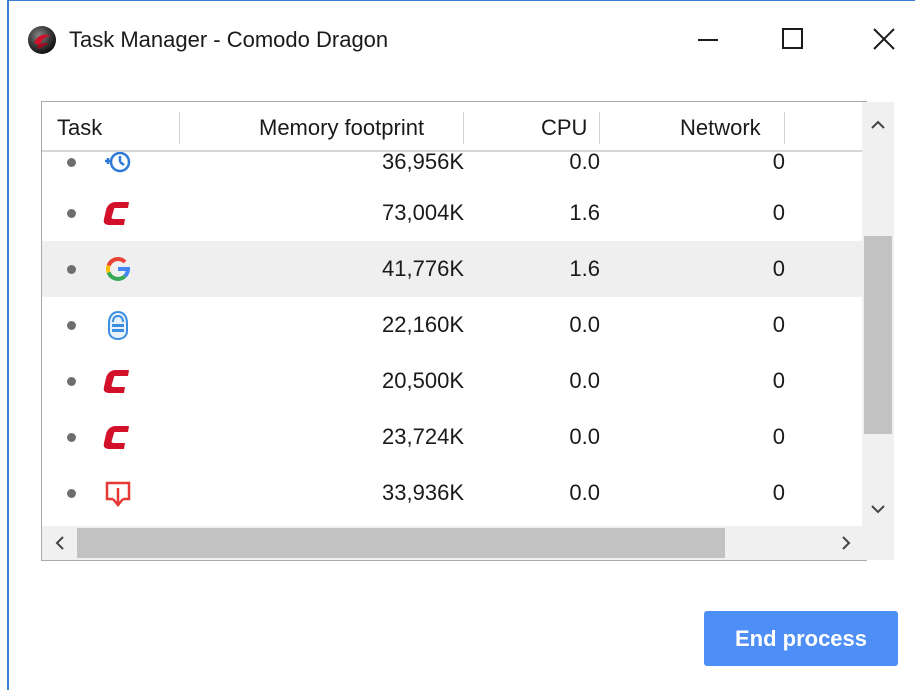 This screenshot has width=915, height=690. What do you see at coordinates (229, 39) in the screenshot?
I see `window-title: Task Manager - Comodo Dragon` at bounding box center [229, 39].